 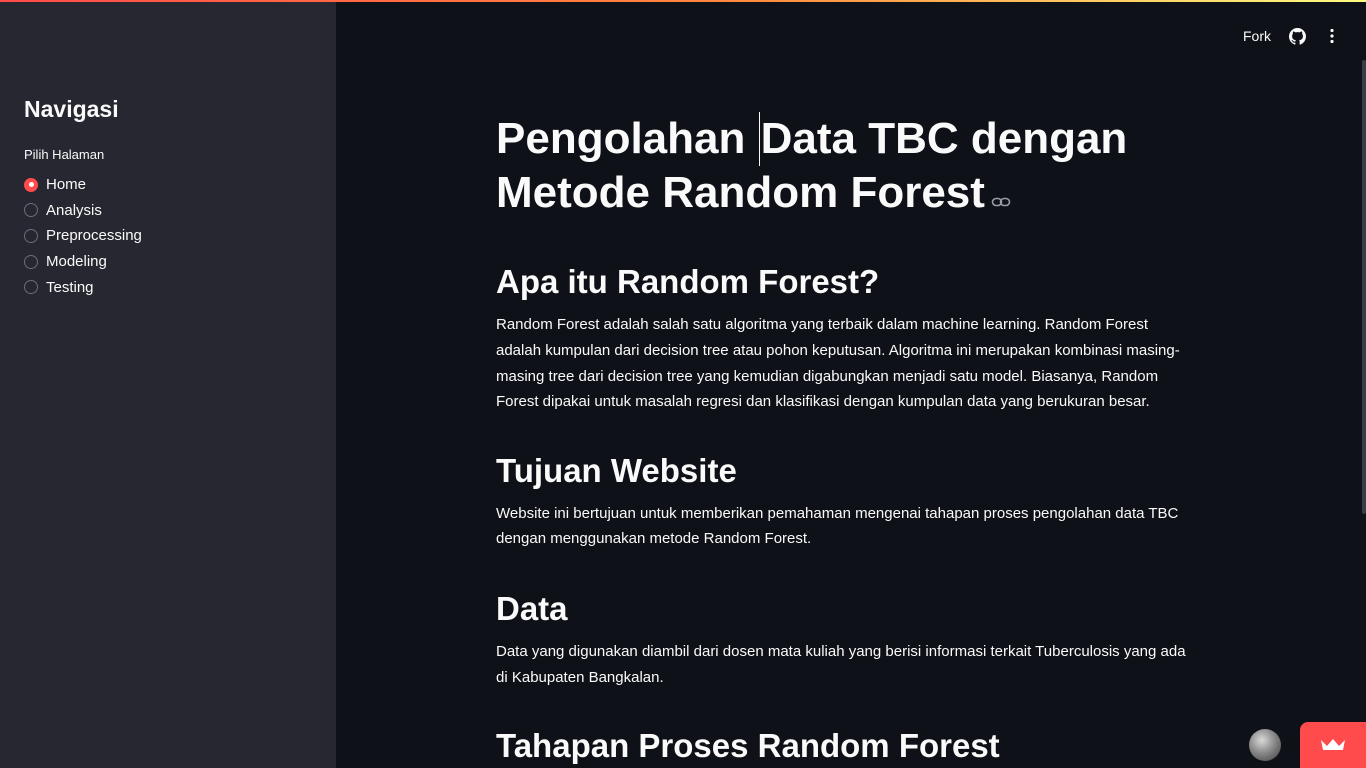 What do you see at coordinates (1332, 36) in the screenshot?
I see `more-vertical-icon` at bounding box center [1332, 36].